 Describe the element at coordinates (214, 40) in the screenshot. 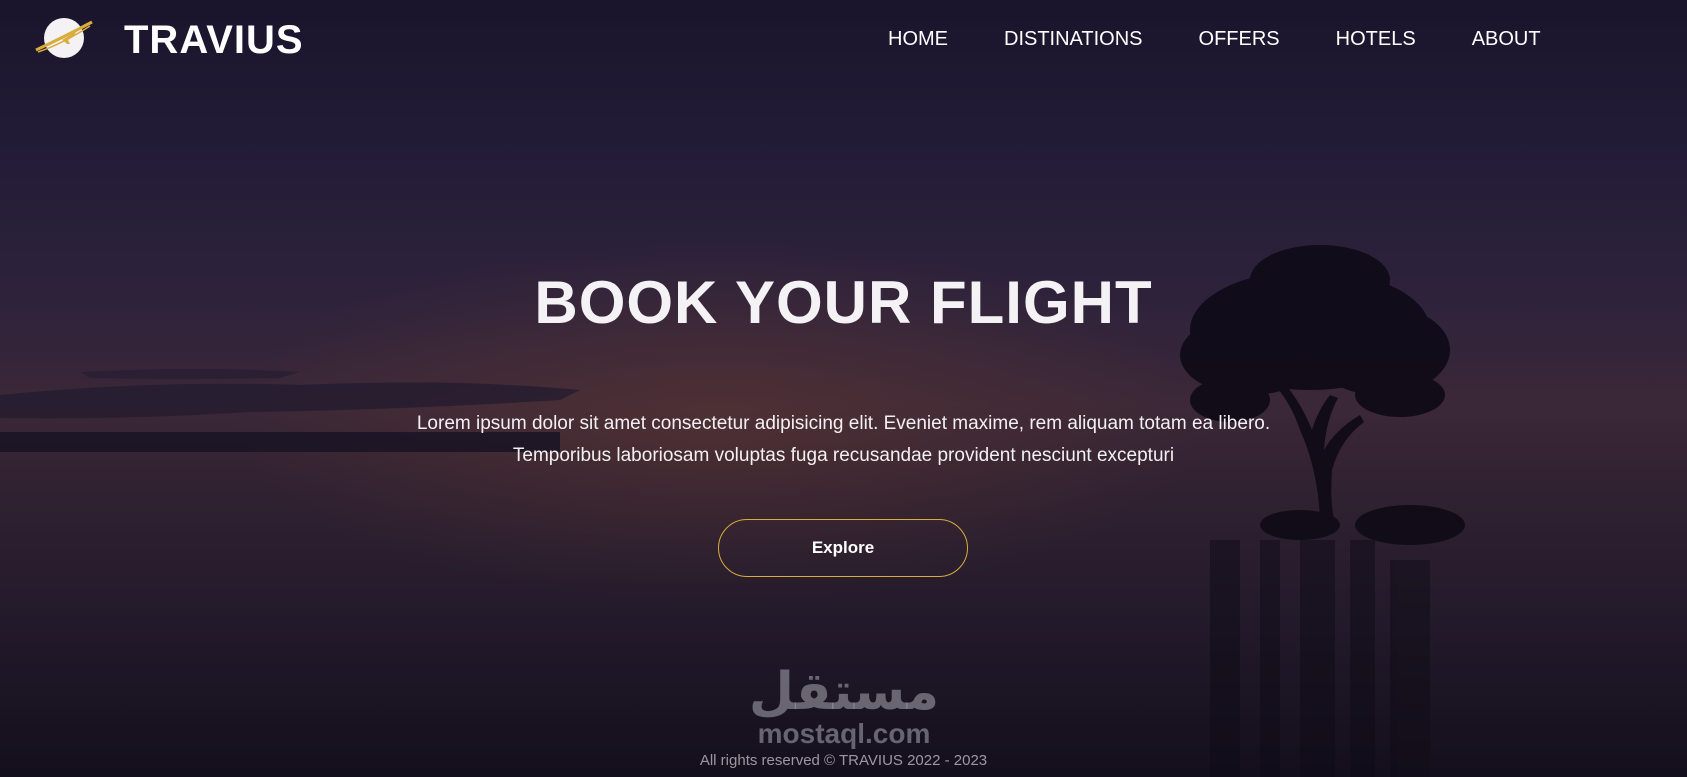

I see `brand-name: TRAVIUS` at that location.